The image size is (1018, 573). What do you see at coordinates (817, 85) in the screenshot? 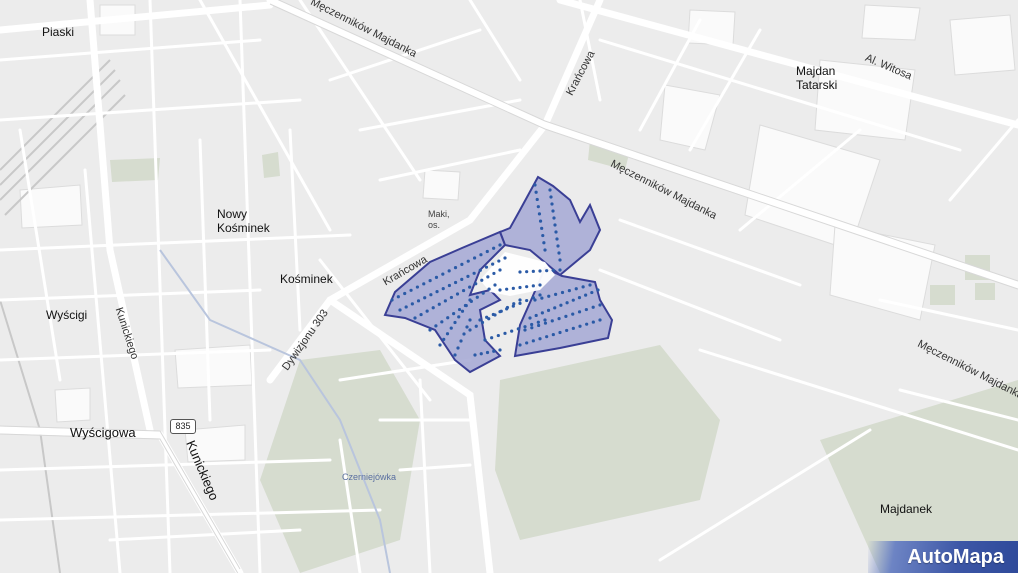
I see `place-label-line: Tatarski` at bounding box center [817, 85].